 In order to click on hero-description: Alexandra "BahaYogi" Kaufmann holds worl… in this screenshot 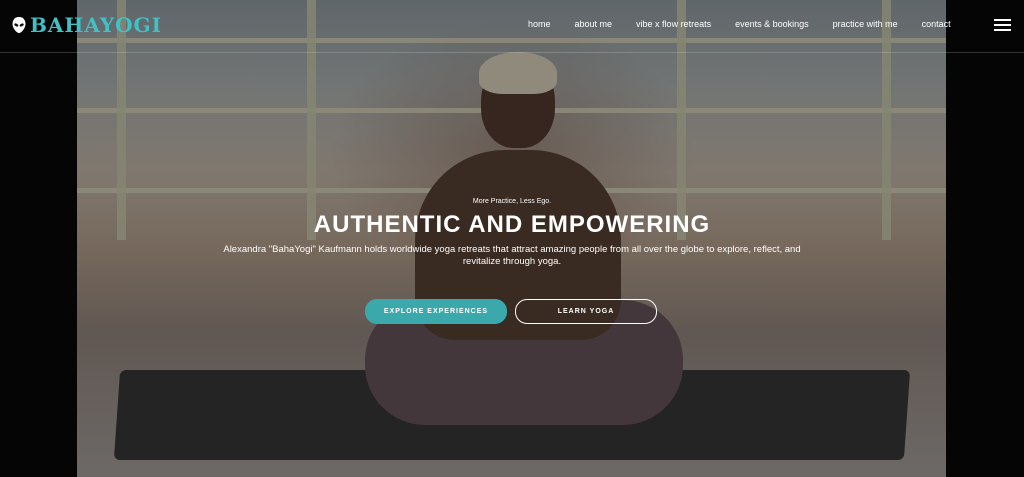, I will do `click(512, 255)`.